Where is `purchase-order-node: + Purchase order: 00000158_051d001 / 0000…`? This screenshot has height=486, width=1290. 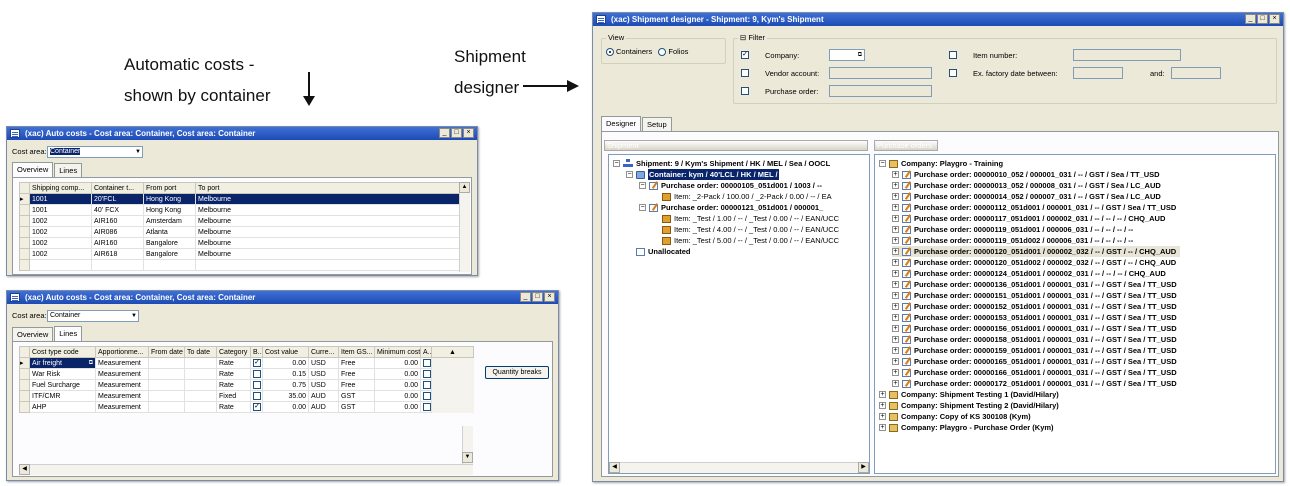
purchase-order-node: + Purchase order: 00000158_051d001 / 0000… is located at coordinates (1034, 339).